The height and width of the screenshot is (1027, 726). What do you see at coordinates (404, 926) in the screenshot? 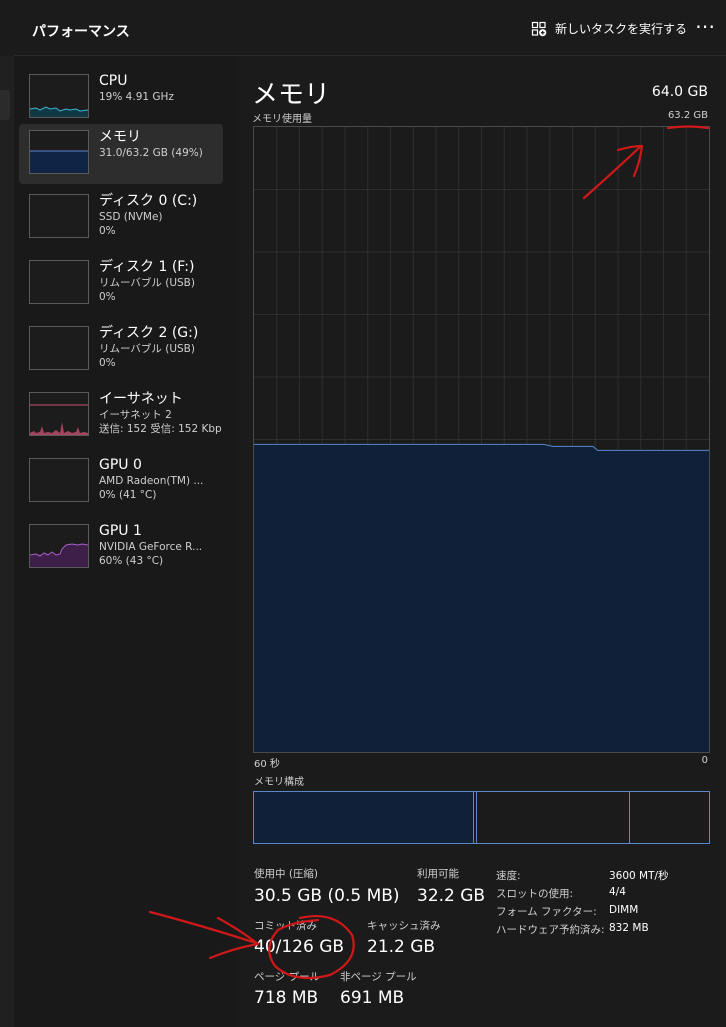
I see `cached-label: キャッシュ済み` at bounding box center [404, 926].